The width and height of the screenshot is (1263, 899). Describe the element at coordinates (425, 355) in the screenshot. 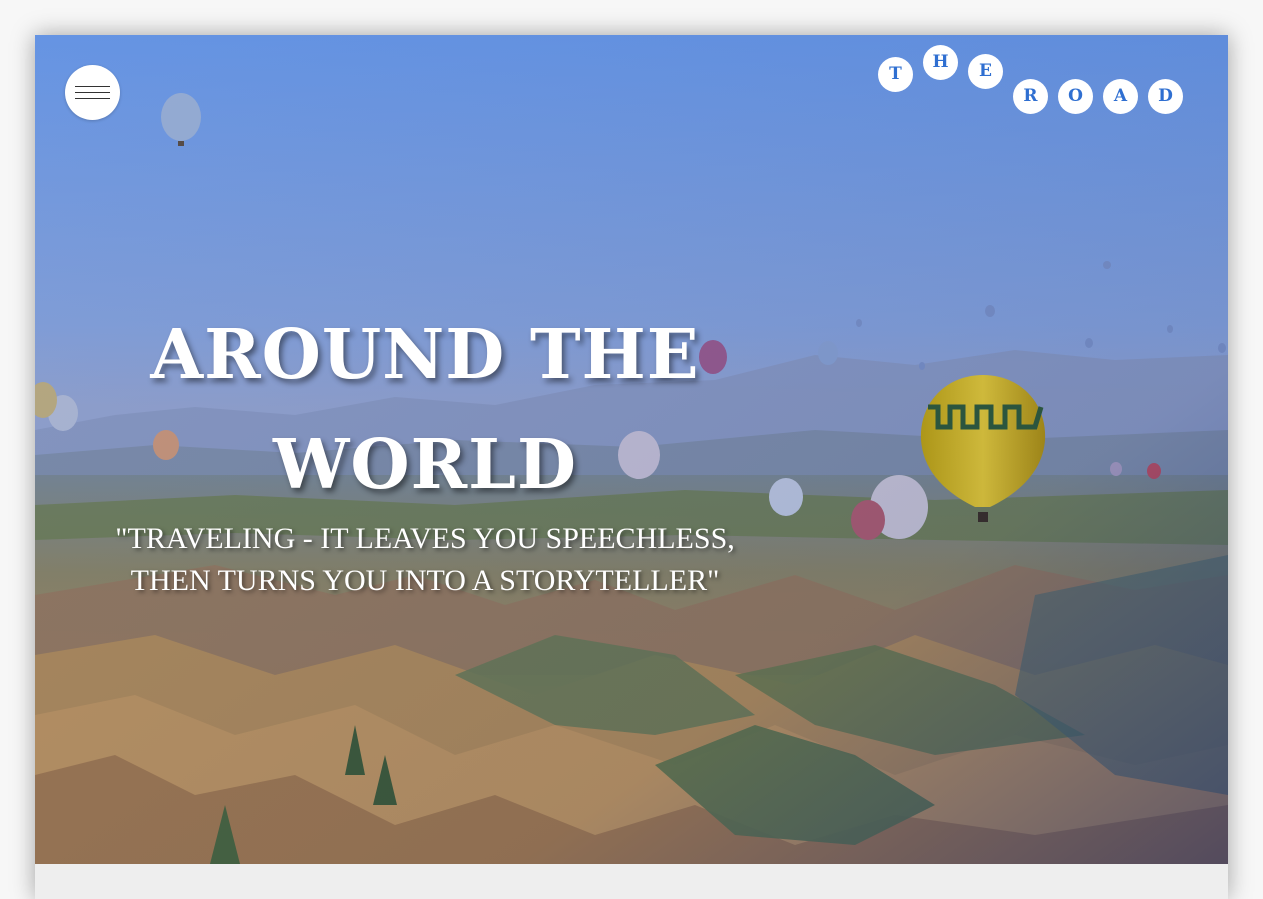

I see `hero-title-line1: AROUND THE` at that location.